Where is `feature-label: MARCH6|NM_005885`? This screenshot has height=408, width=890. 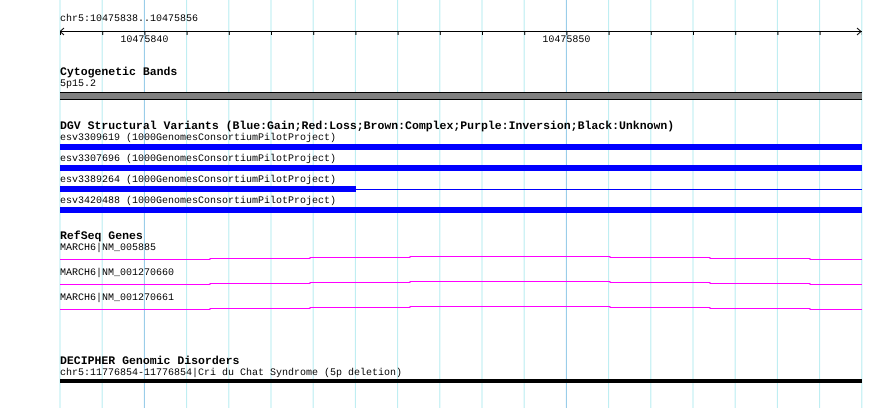 feature-label: MARCH6|NM_005885 is located at coordinates (109, 248).